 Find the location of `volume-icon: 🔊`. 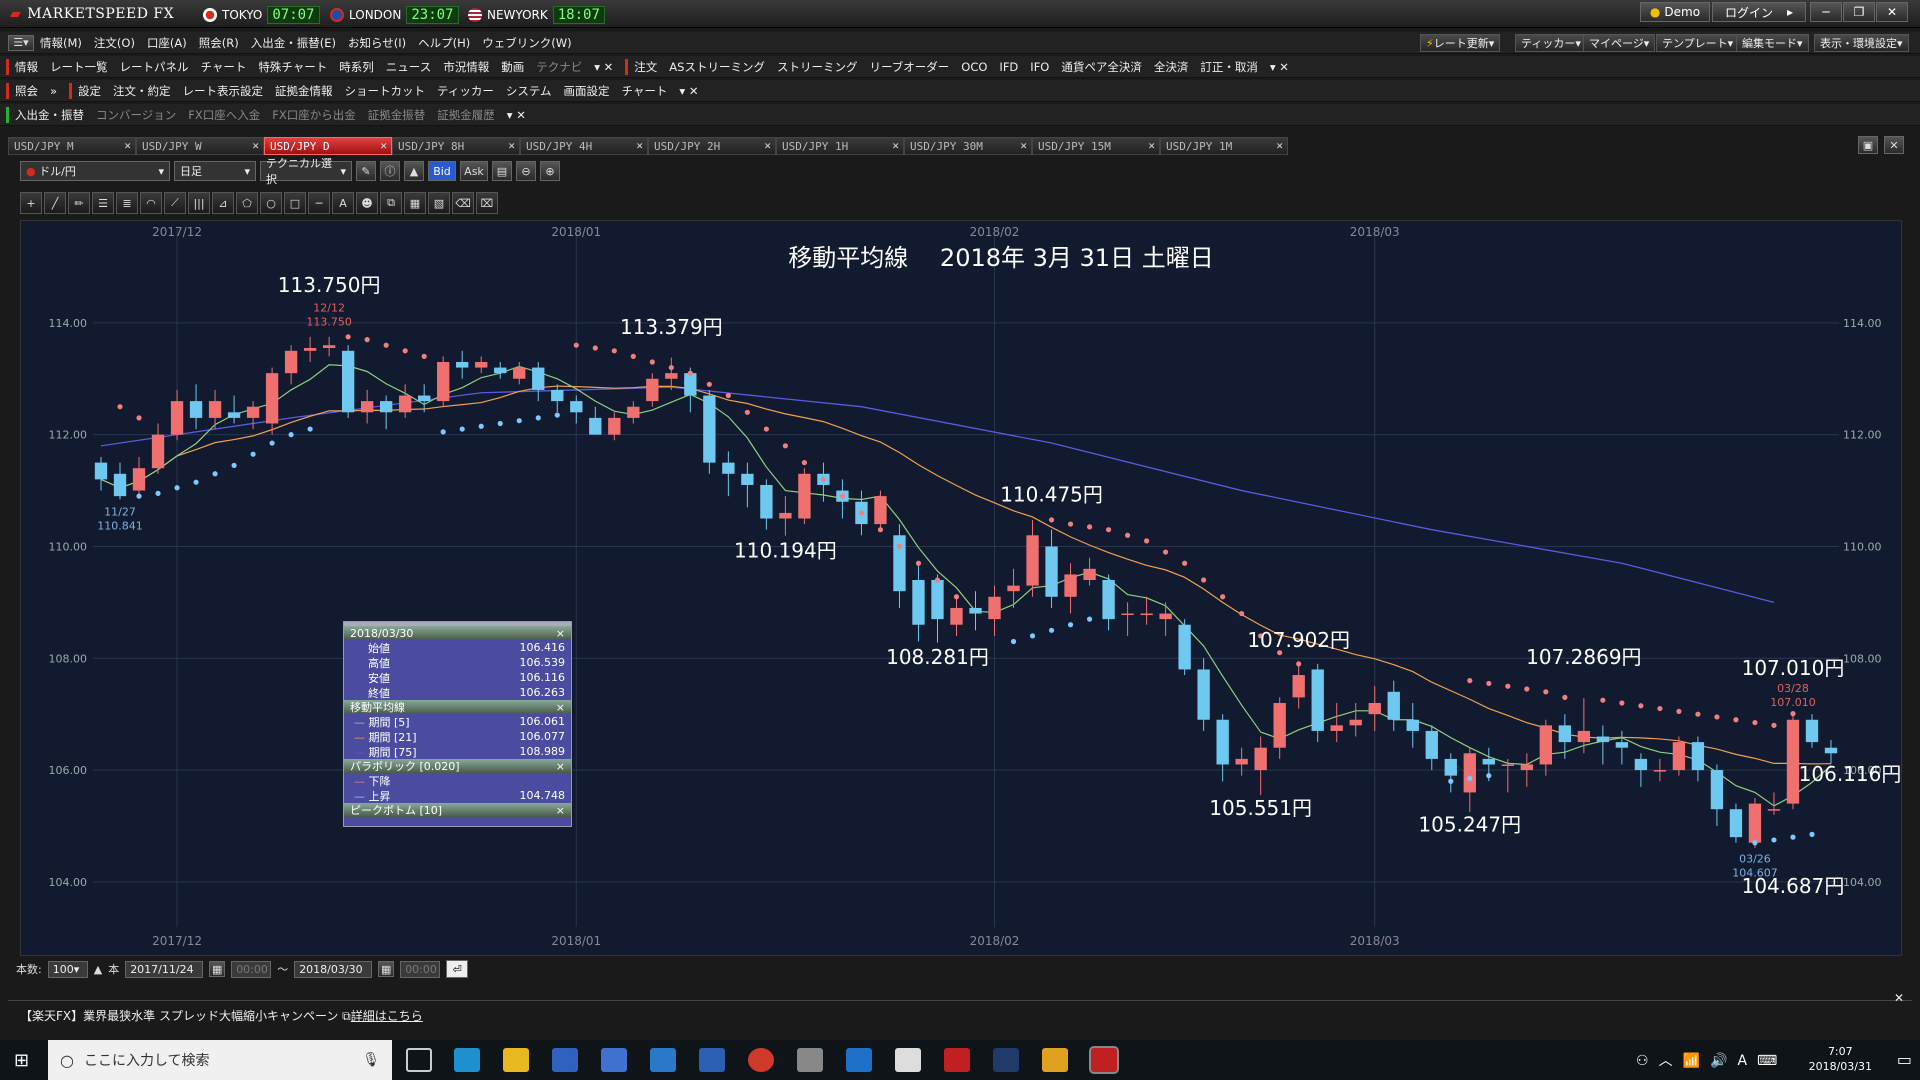

volume-icon: 🔊 is located at coordinates (1723, 1061).